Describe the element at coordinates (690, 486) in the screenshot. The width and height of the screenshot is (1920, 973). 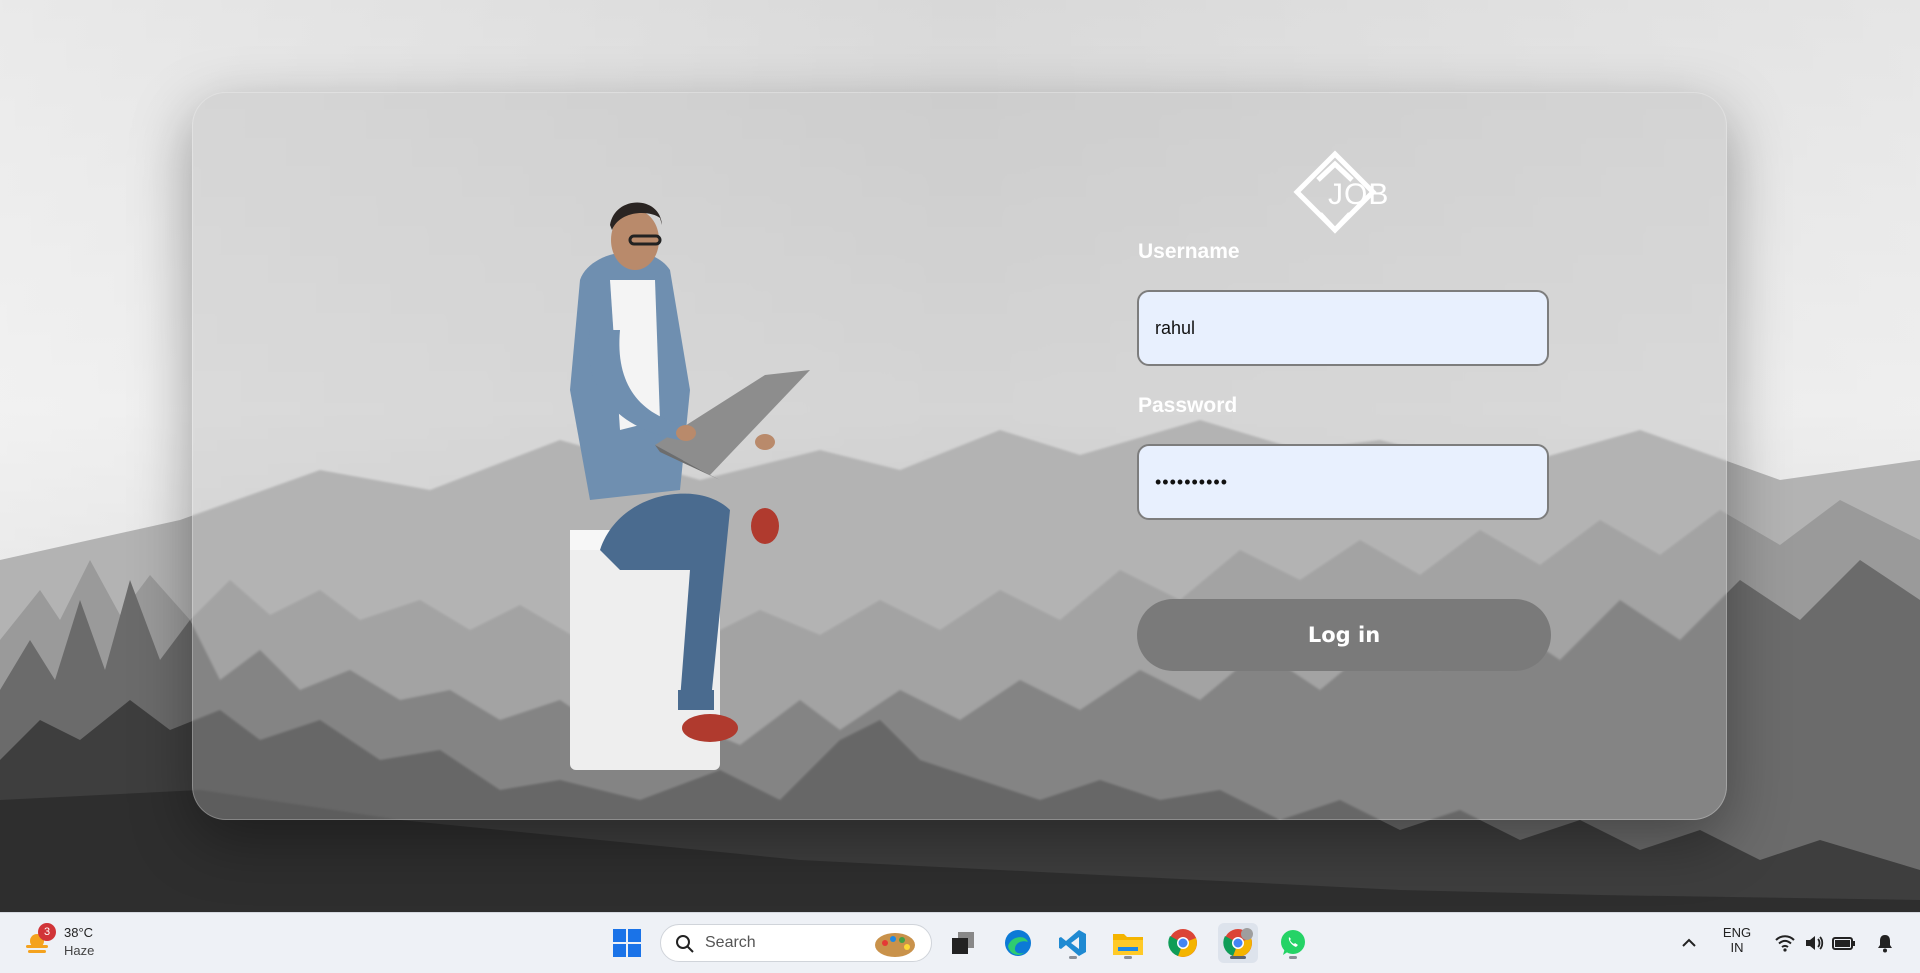
I see `person-with-laptop-illustration` at that location.